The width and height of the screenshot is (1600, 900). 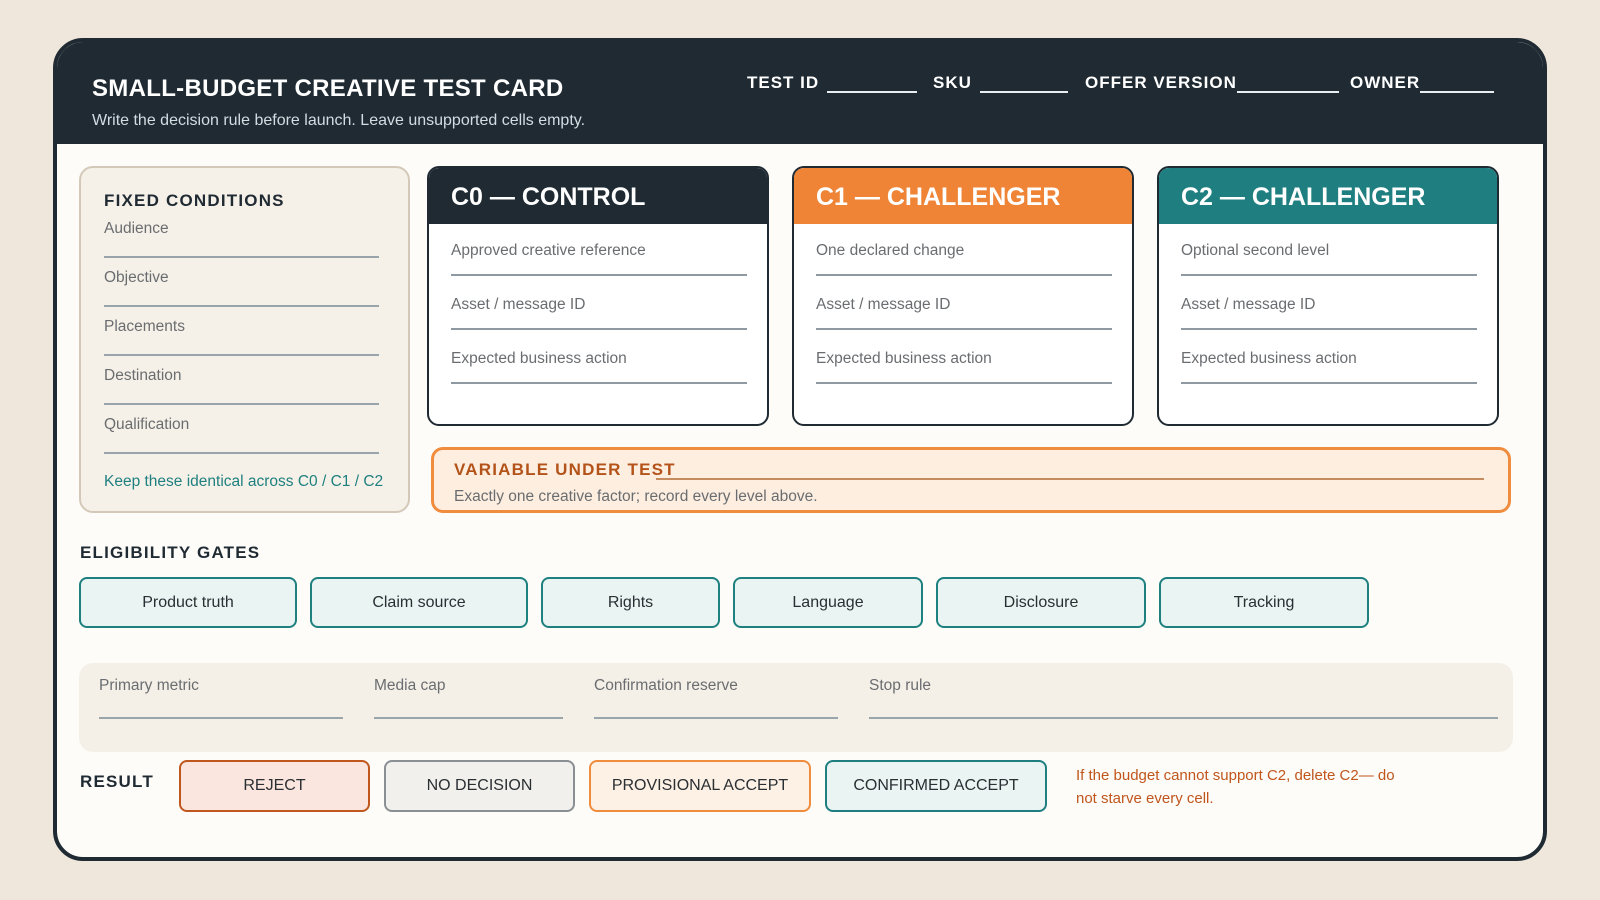 I want to click on concept-row-label: Approved creative reference, so click(x=548, y=250).